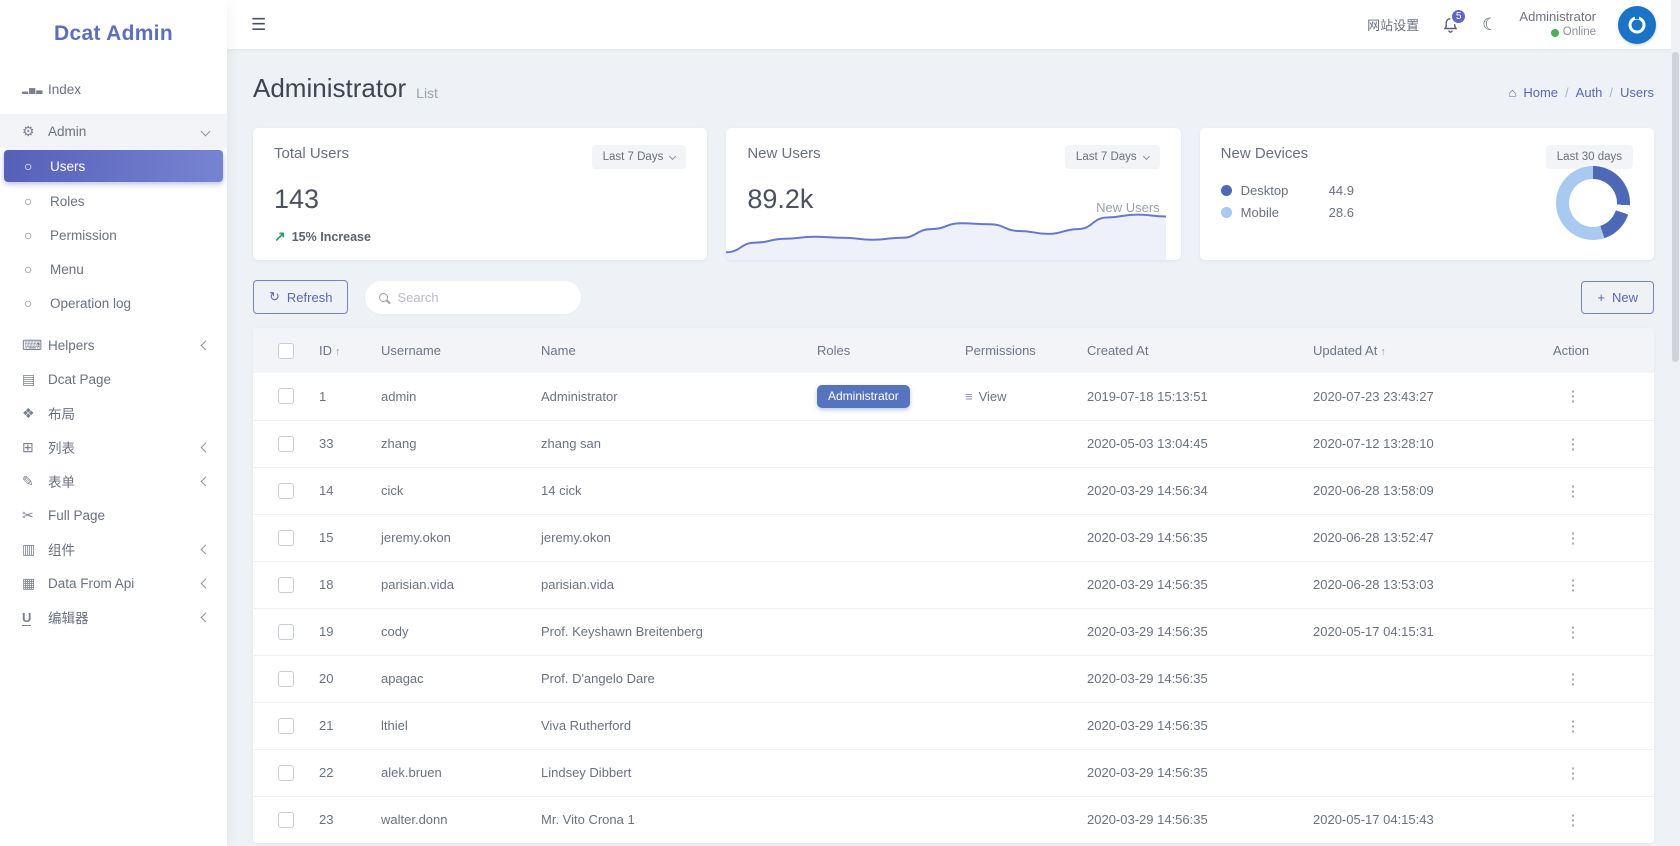  Describe the element at coordinates (1264, 153) in the screenshot. I see `card-title: New Devices` at that location.